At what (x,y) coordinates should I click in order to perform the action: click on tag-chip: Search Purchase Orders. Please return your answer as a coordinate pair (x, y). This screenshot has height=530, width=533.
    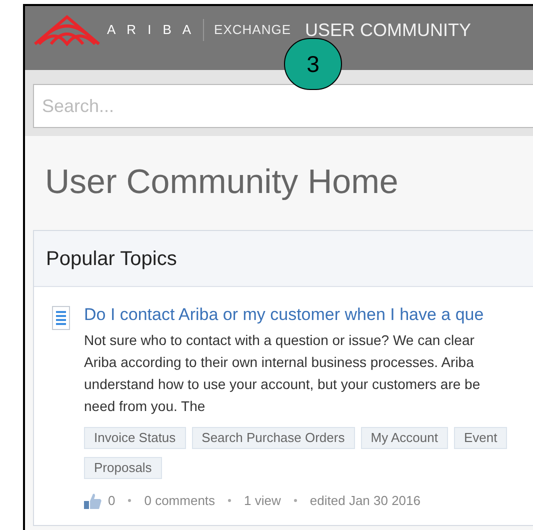
    Looking at the image, I should click on (273, 438).